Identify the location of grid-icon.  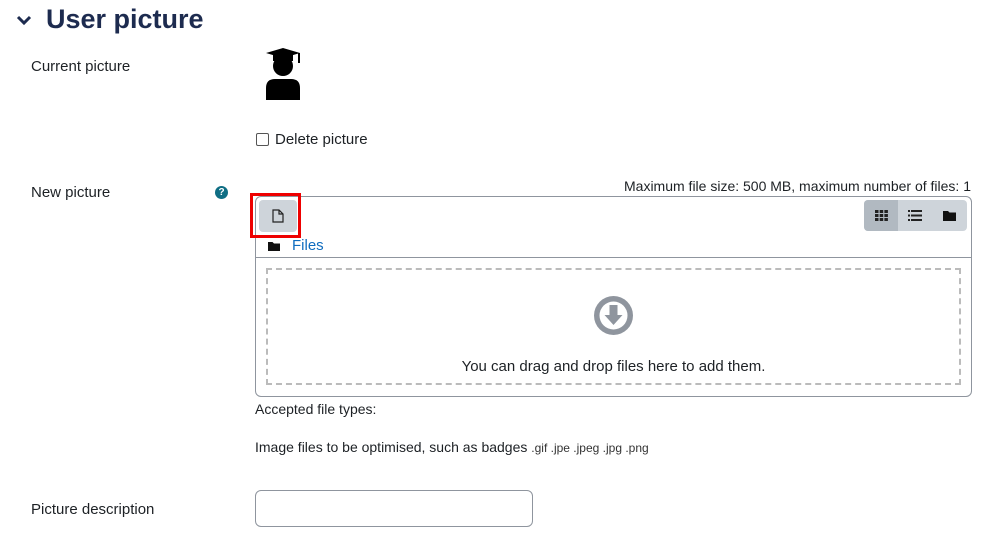
(881, 215).